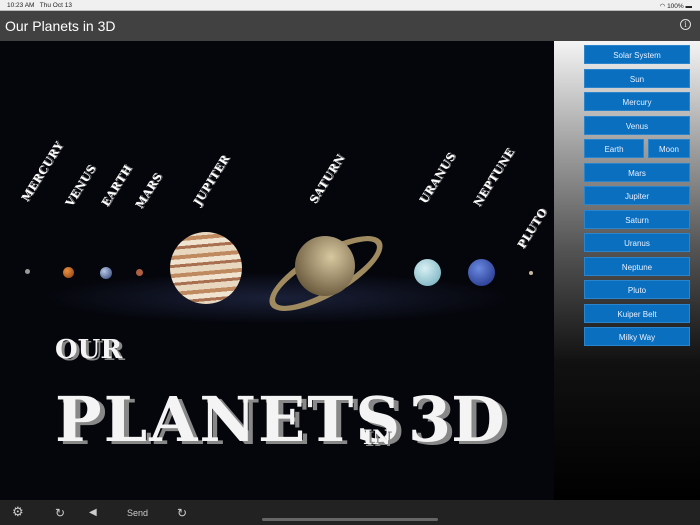 Image resolution: width=700 pixels, height=525 pixels. Describe the element at coordinates (531, 273) in the screenshot. I see `planet-pluto` at that location.